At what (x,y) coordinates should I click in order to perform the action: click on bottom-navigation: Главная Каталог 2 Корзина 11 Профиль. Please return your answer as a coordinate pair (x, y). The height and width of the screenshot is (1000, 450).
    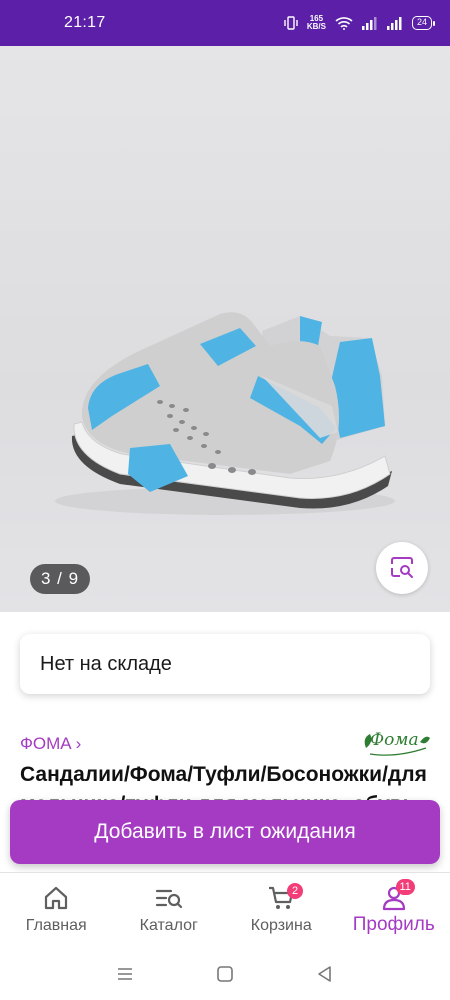
    Looking at the image, I should click on (225, 910).